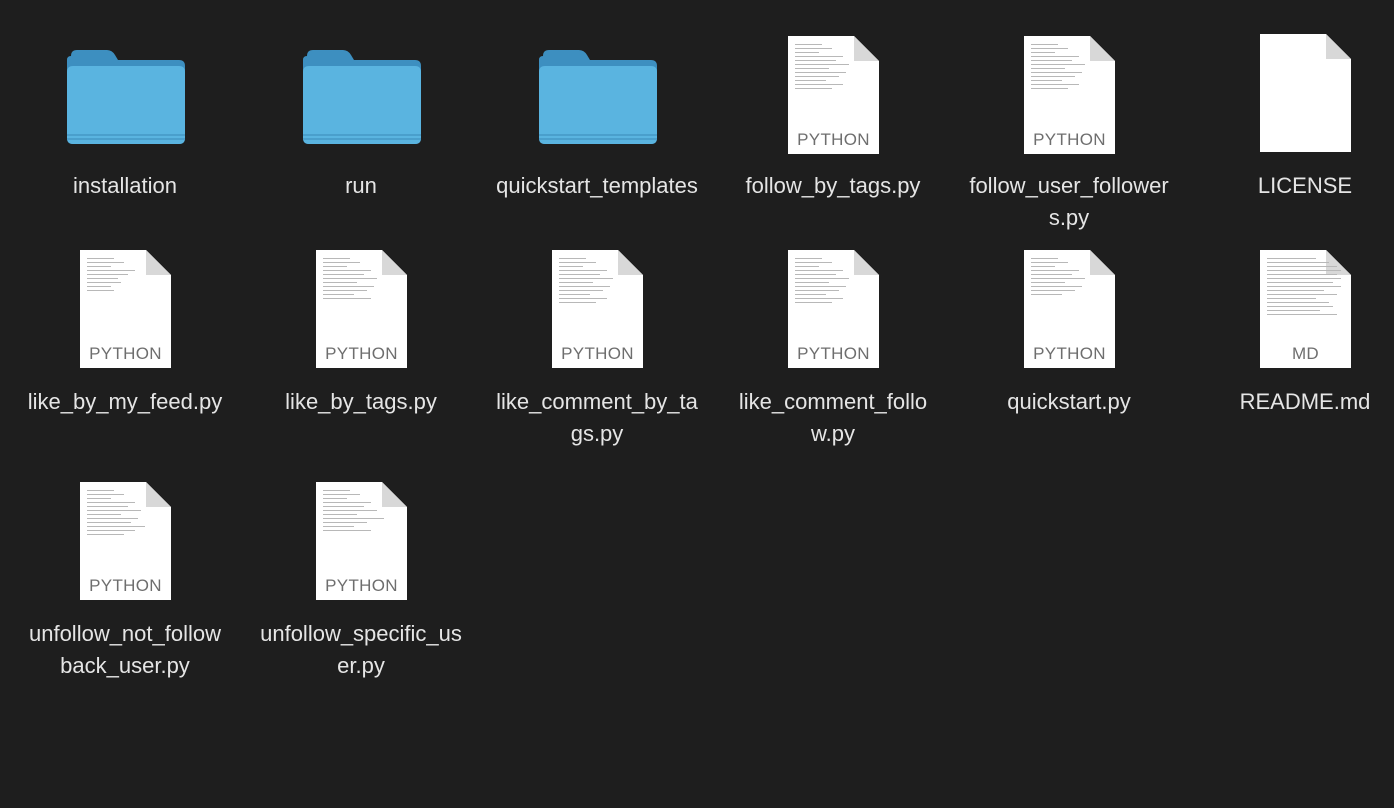 The width and height of the screenshot is (1394, 808). I want to click on file-item-follow-user-followers: PYTHON follow_user_followers.py, so click(1069, 125).